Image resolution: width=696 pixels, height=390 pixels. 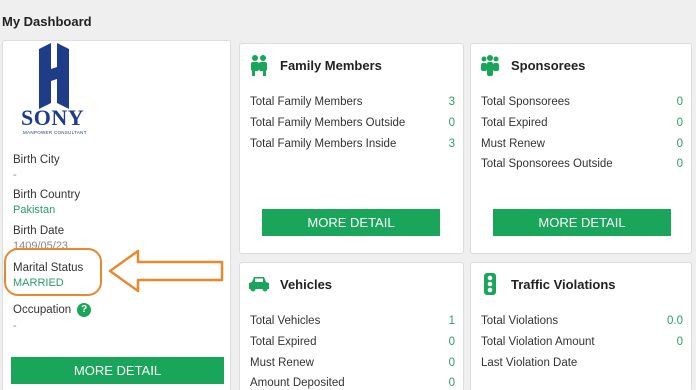 I want to click on family-members-title: Family Members, so click(x=331, y=65).